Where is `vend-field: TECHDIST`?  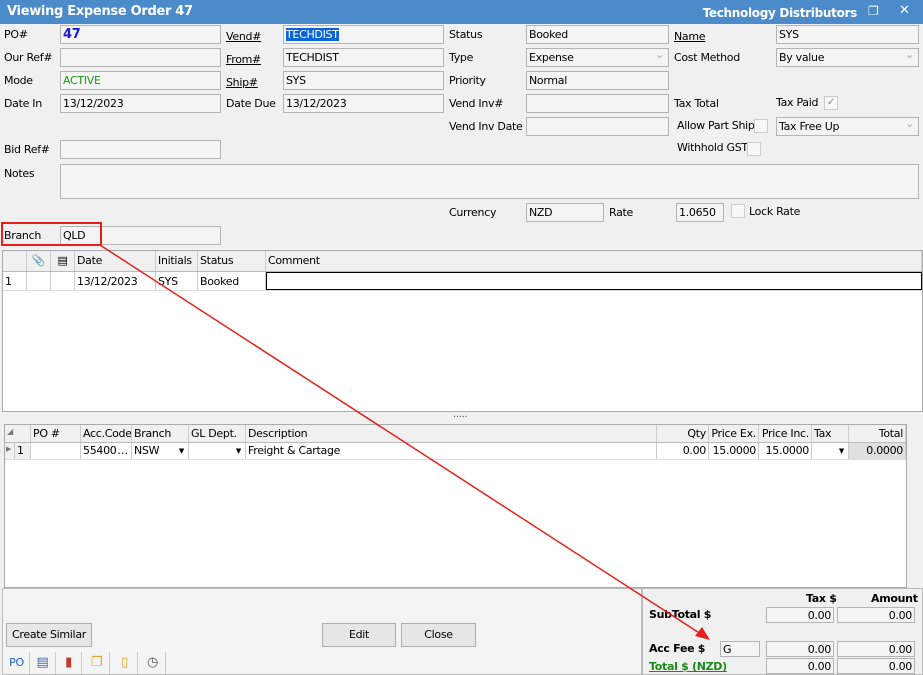 vend-field: TECHDIST is located at coordinates (363, 34).